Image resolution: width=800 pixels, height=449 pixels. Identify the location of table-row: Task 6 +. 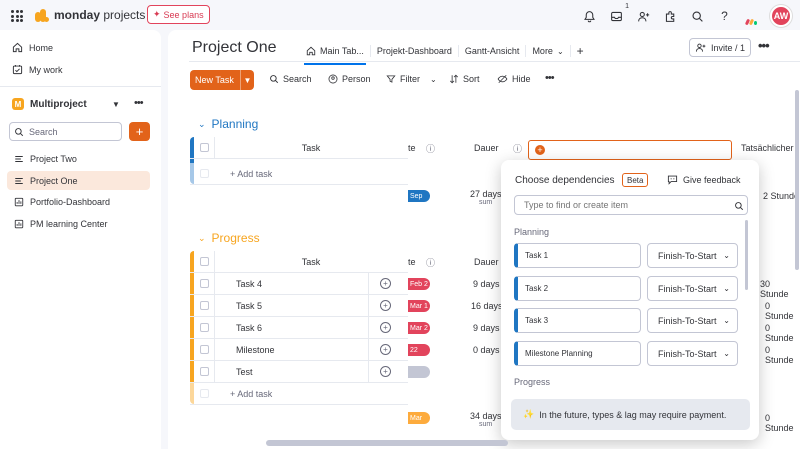
(299, 328).